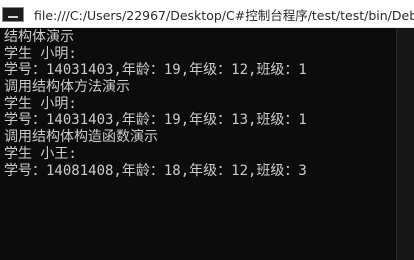 The width and height of the screenshot is (414, 260). Describe the element at coordinates (405, 144) in the screenshot. I see `vertical-scrollbar` at that location.